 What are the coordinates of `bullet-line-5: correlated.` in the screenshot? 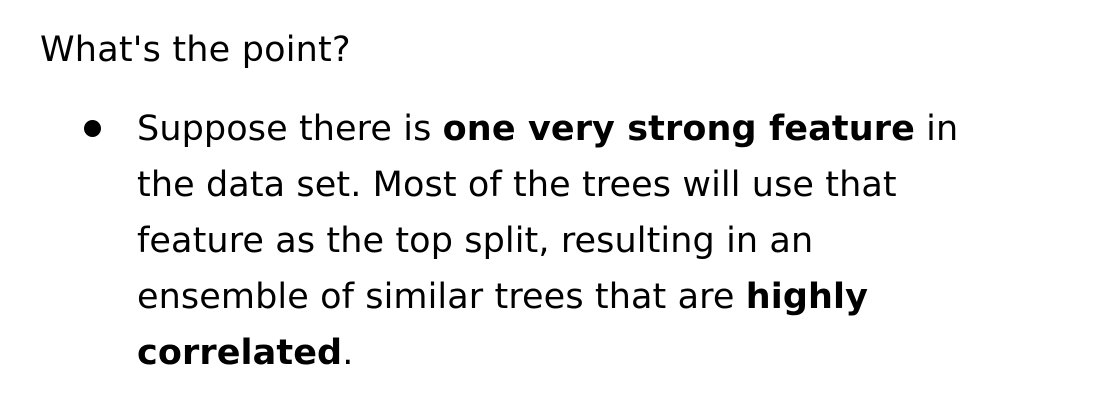 It's located at (617, 353).